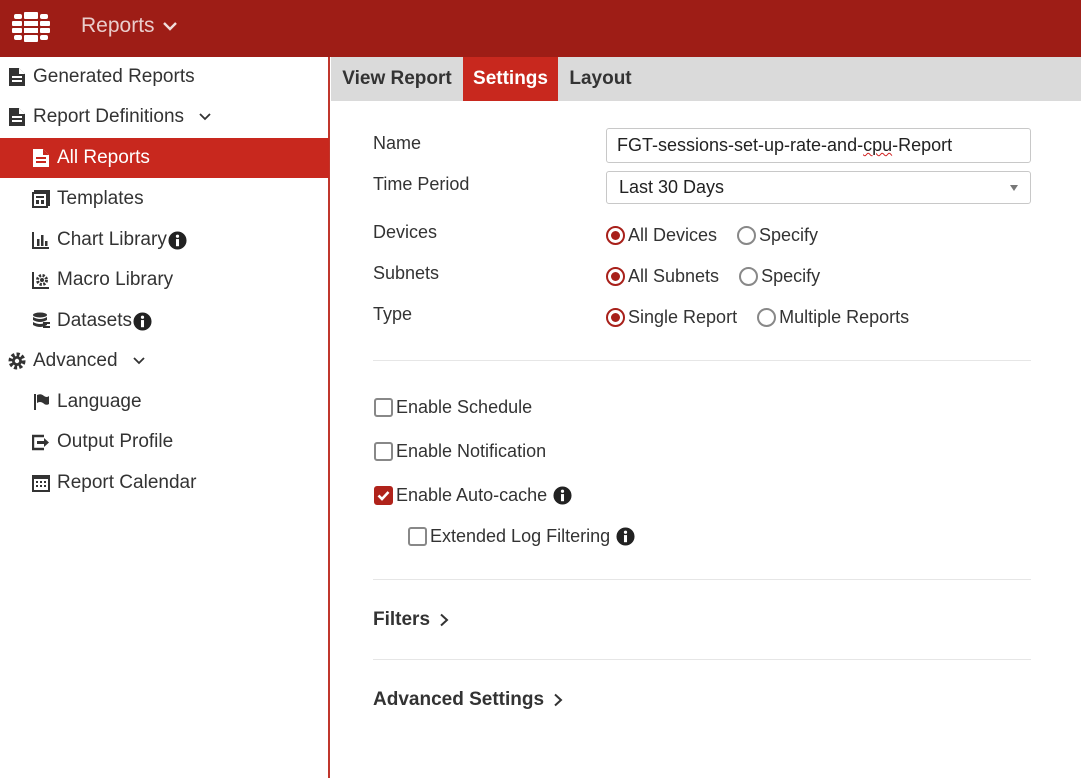  I want to click on tab-label: Settings, so click(510, 78).